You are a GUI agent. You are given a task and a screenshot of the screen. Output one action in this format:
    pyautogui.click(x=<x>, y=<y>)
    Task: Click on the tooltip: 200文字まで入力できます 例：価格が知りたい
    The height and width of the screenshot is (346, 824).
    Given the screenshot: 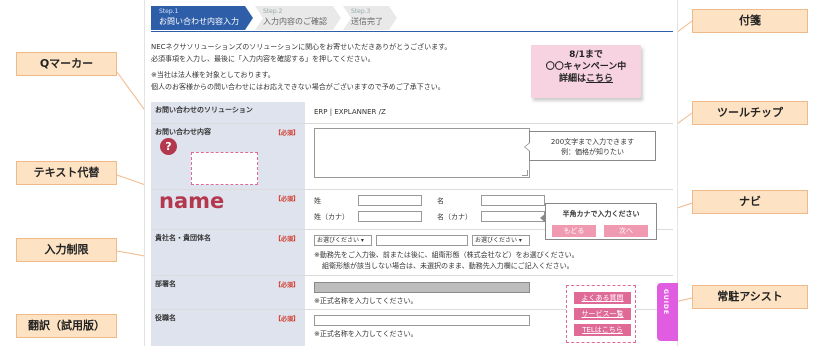 What is the action you would take?
    pyautogui.click(x=590, y=146)
    